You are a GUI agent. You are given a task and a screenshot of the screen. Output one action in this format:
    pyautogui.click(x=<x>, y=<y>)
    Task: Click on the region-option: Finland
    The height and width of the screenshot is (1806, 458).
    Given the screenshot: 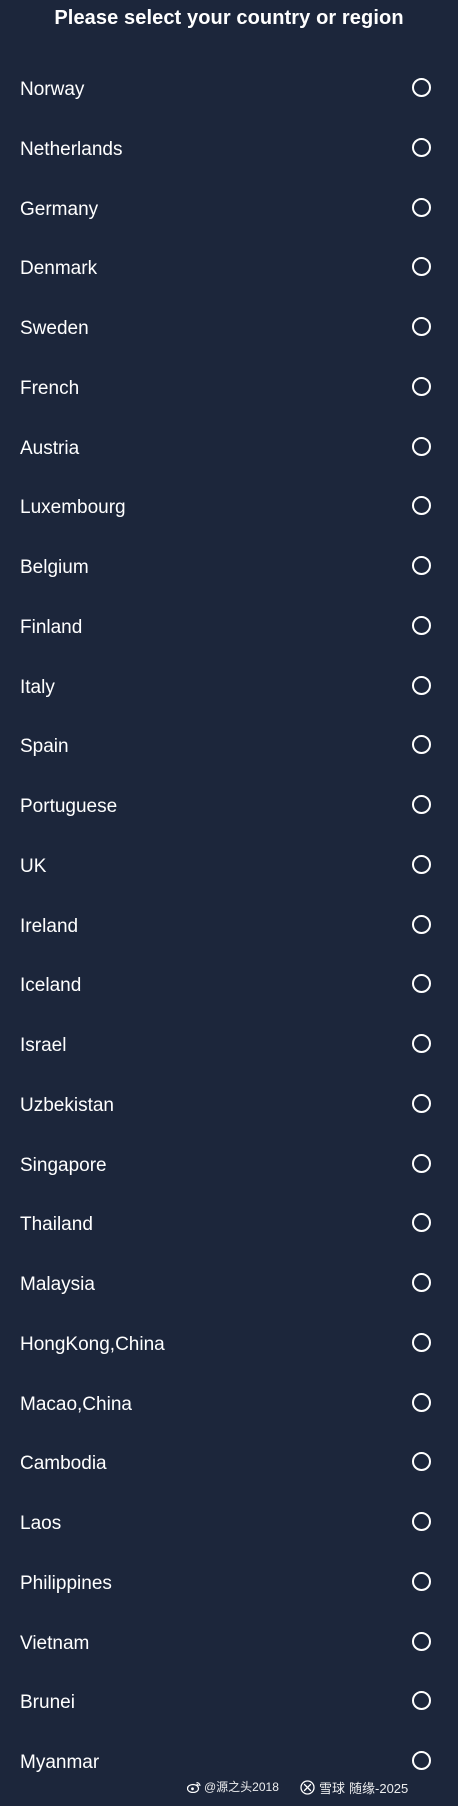 What is the action you would take?
    pyautogui.click(x=229, y=629)
    